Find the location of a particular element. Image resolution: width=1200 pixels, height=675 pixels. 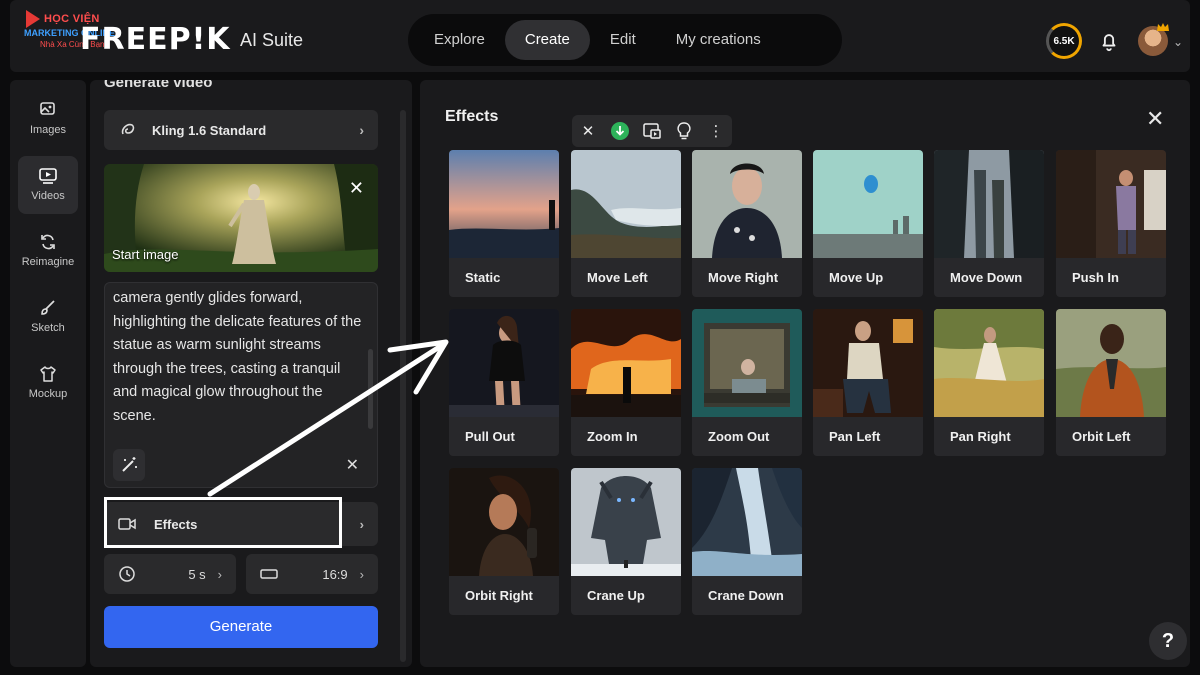

prompt-scrollbar is located at coordinates (370, 389).